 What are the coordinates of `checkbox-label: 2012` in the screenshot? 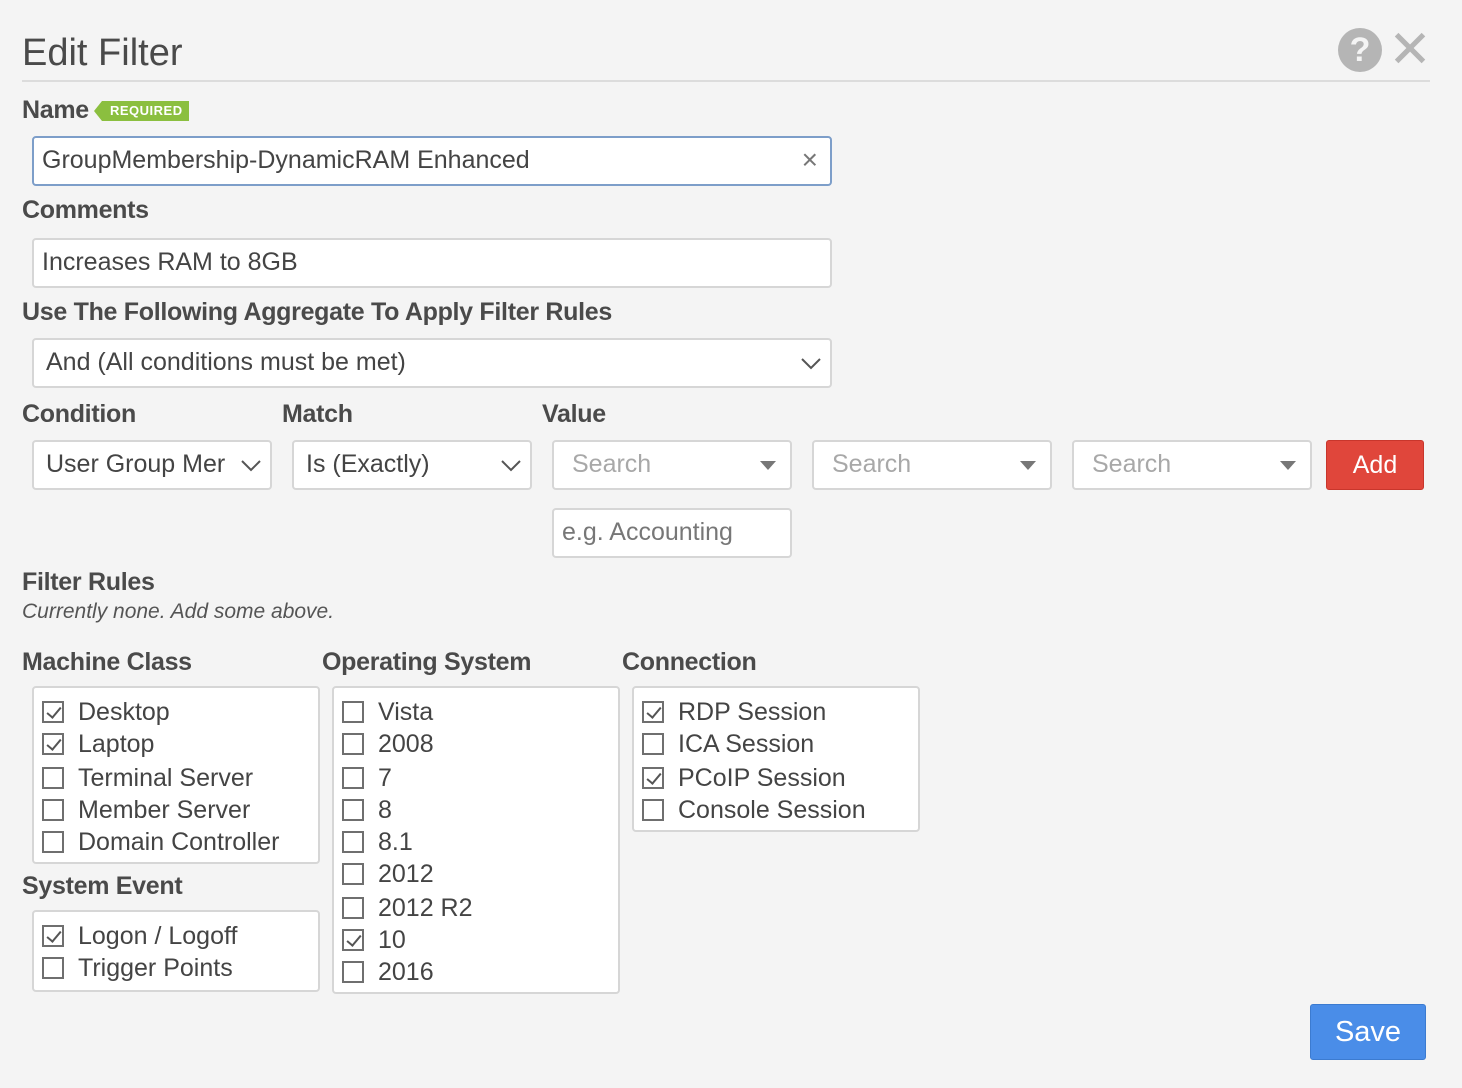 It's located at (406, 873).